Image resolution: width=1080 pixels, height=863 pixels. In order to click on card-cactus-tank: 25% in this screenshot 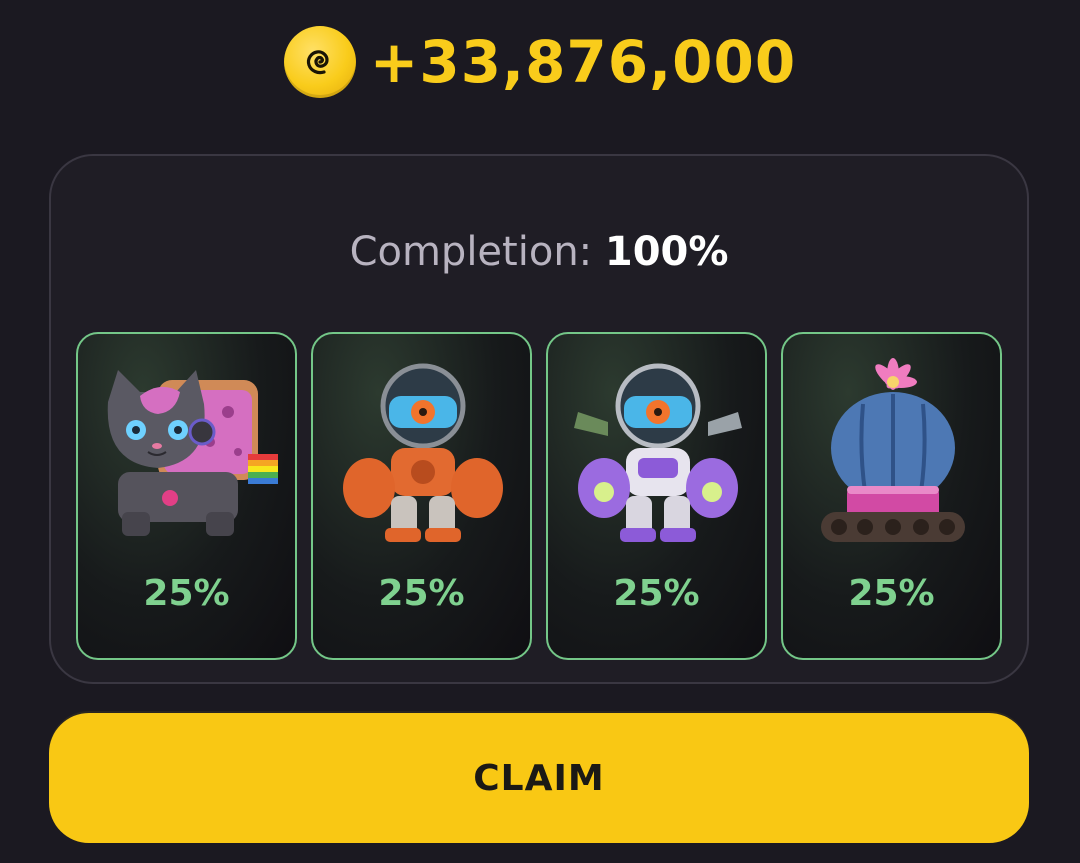, I will do `click(891, 496)`.